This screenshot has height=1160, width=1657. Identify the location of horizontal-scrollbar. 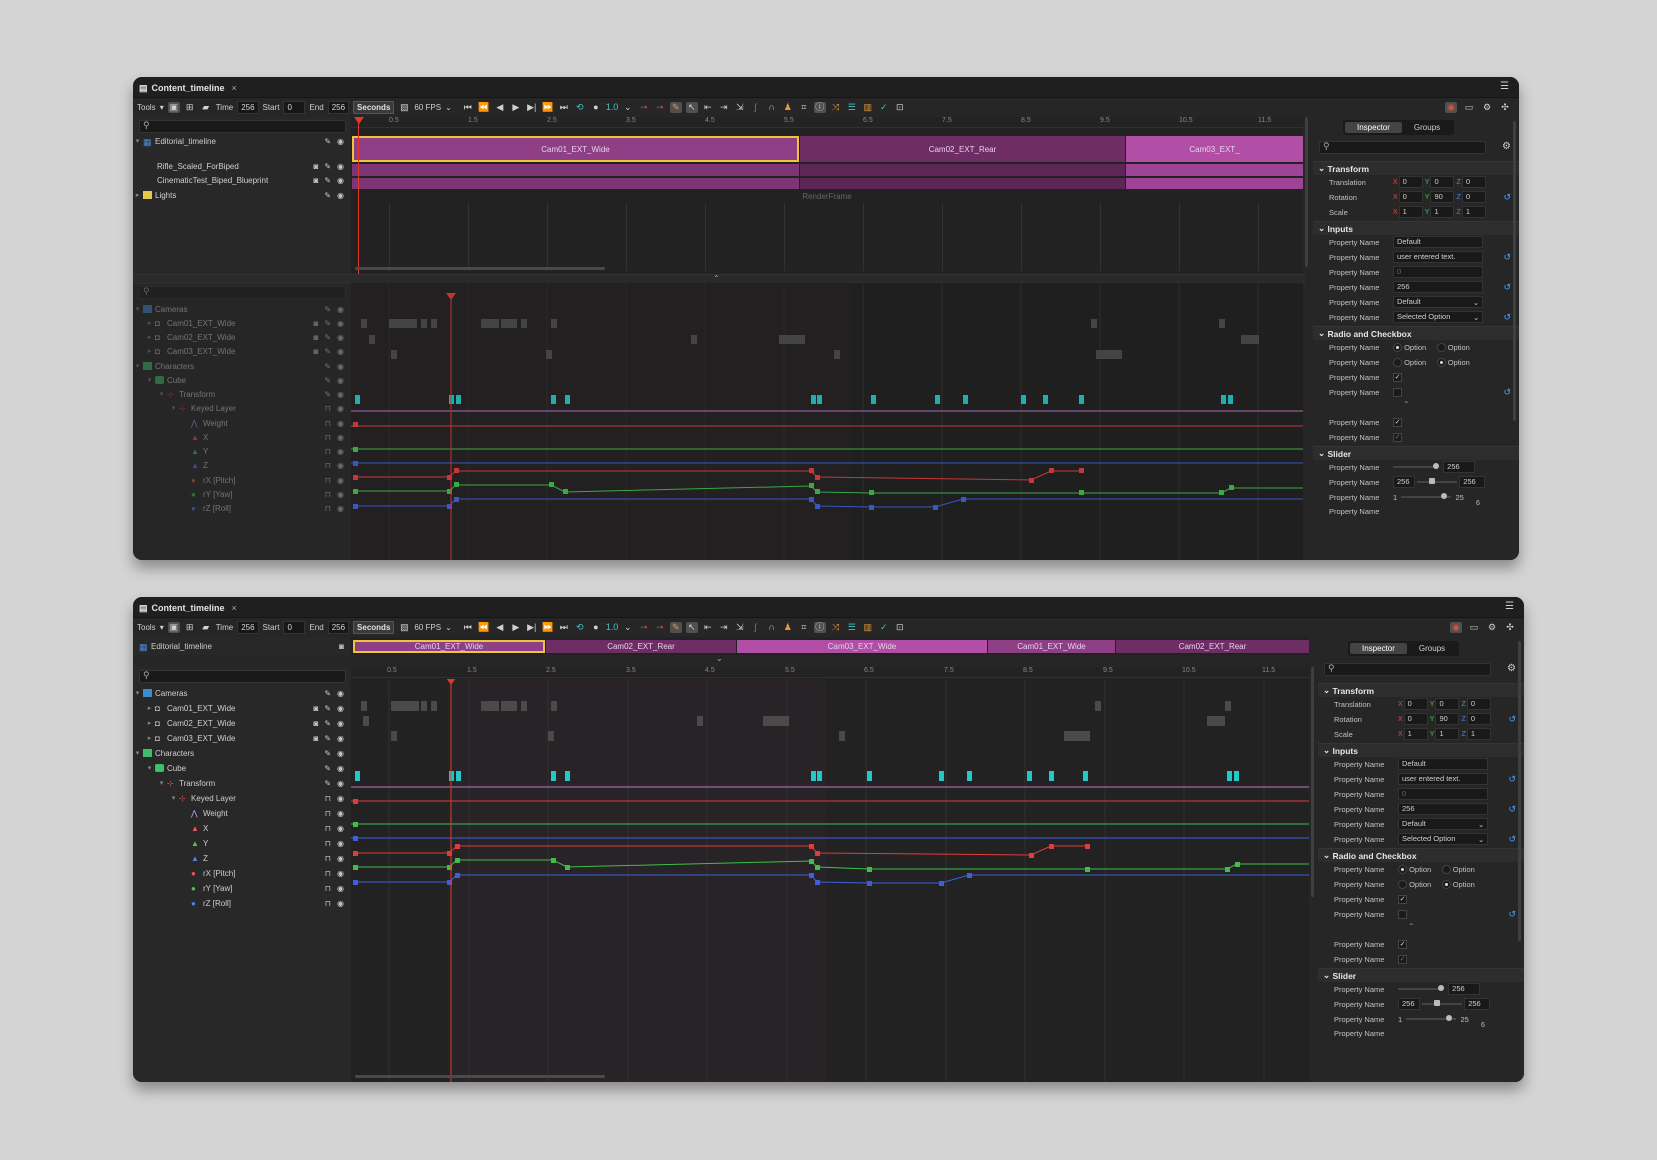
(480, 268).